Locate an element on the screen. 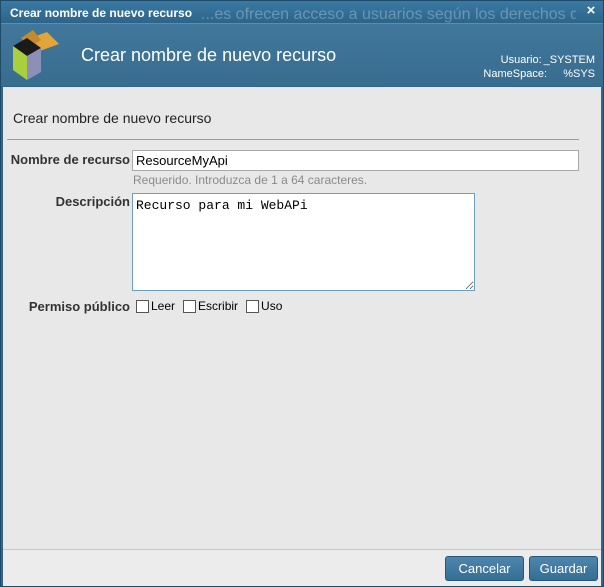 The image size is (604, 587). description-label: Descripción is located at coordinates (92, 201).